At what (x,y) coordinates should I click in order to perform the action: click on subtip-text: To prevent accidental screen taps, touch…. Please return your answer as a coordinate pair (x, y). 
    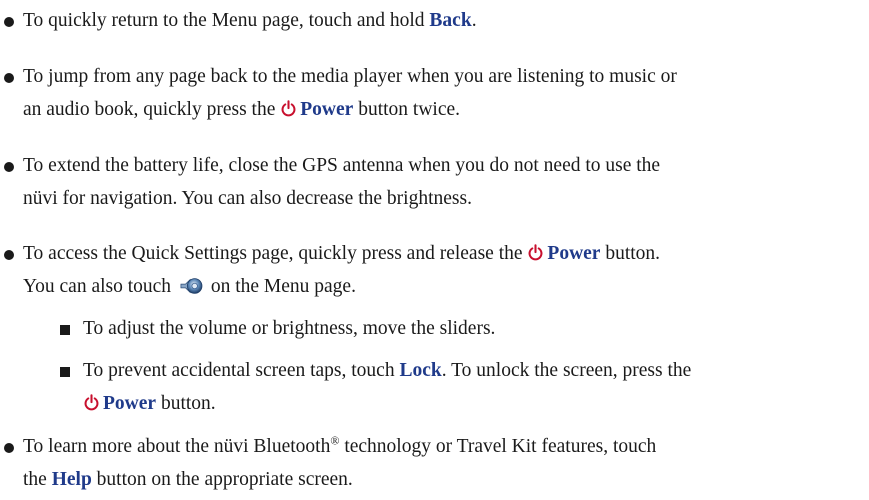
    Looking at the image, I should click on (473, 387).